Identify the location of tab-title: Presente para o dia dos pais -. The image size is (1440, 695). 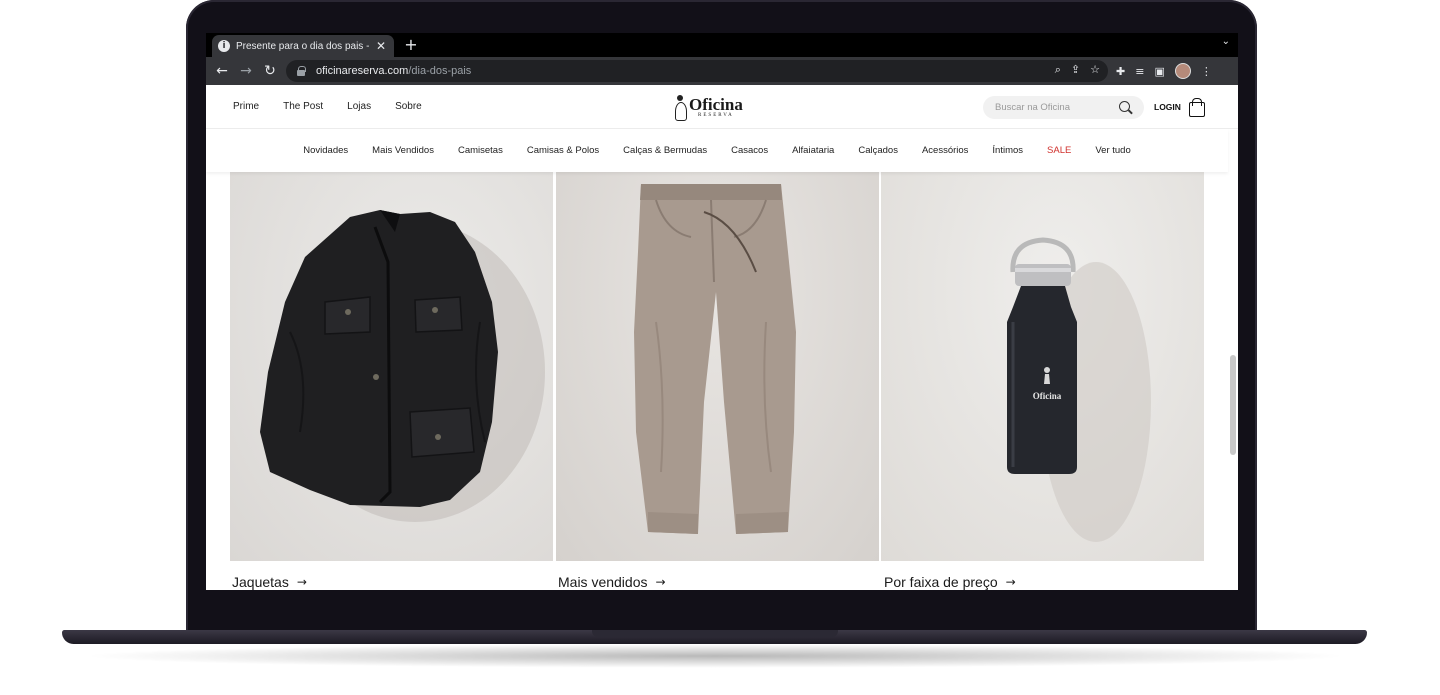
(303, 46).